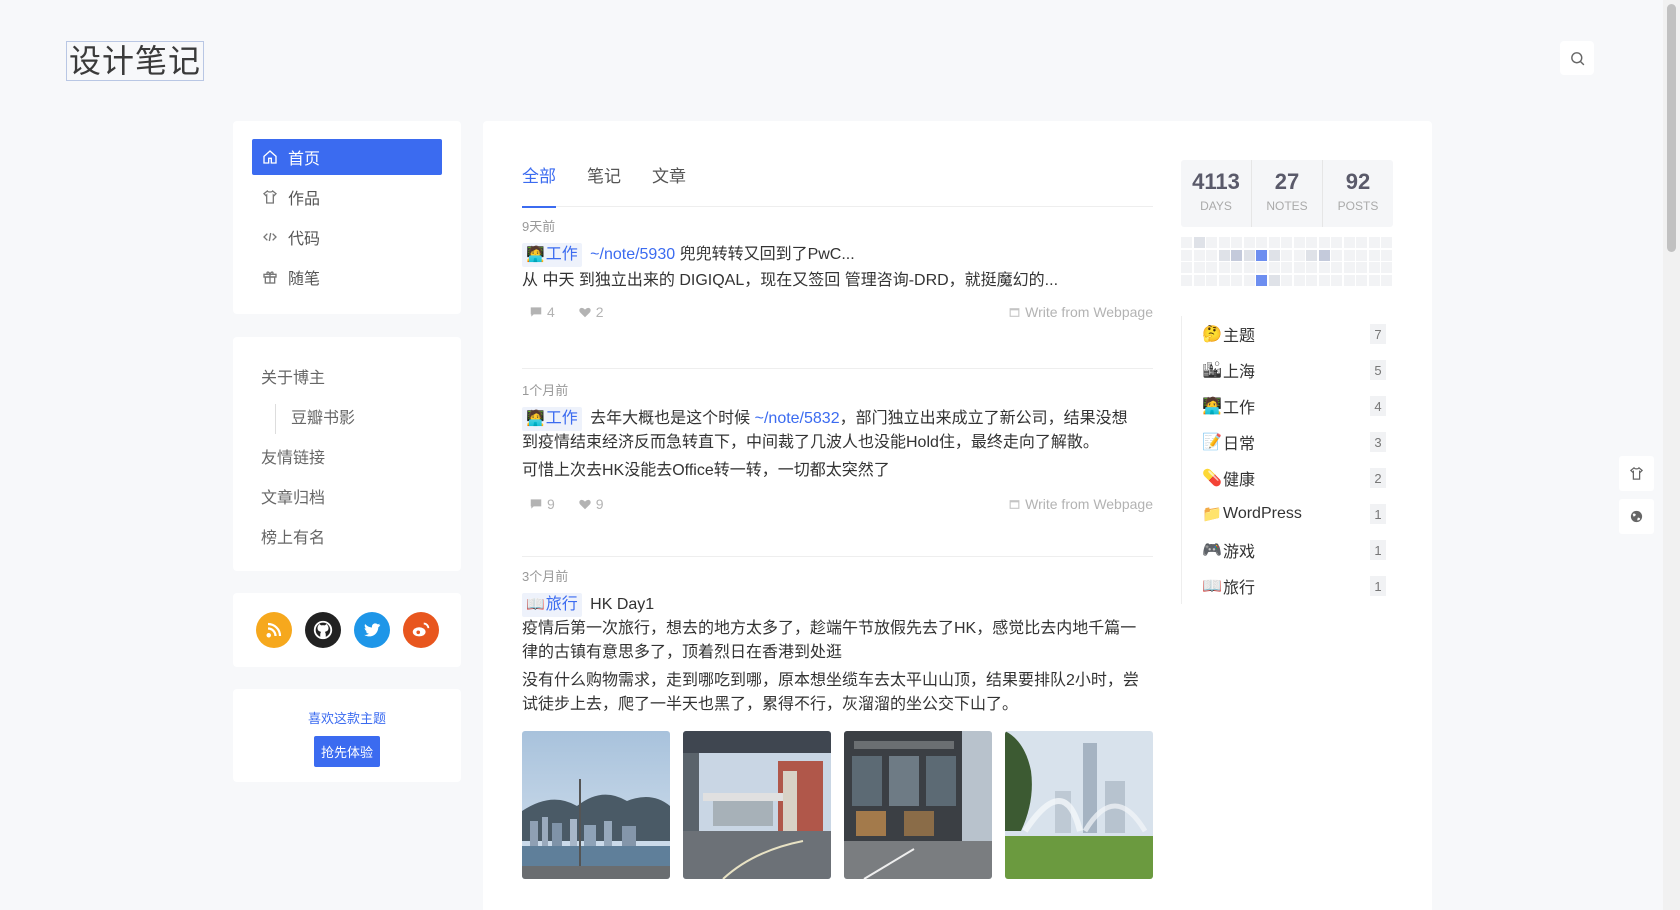  Describe the element at coordinates (1297, 370) in the screenshot. I see `topic-item: 🏙 上海 5` at that location.